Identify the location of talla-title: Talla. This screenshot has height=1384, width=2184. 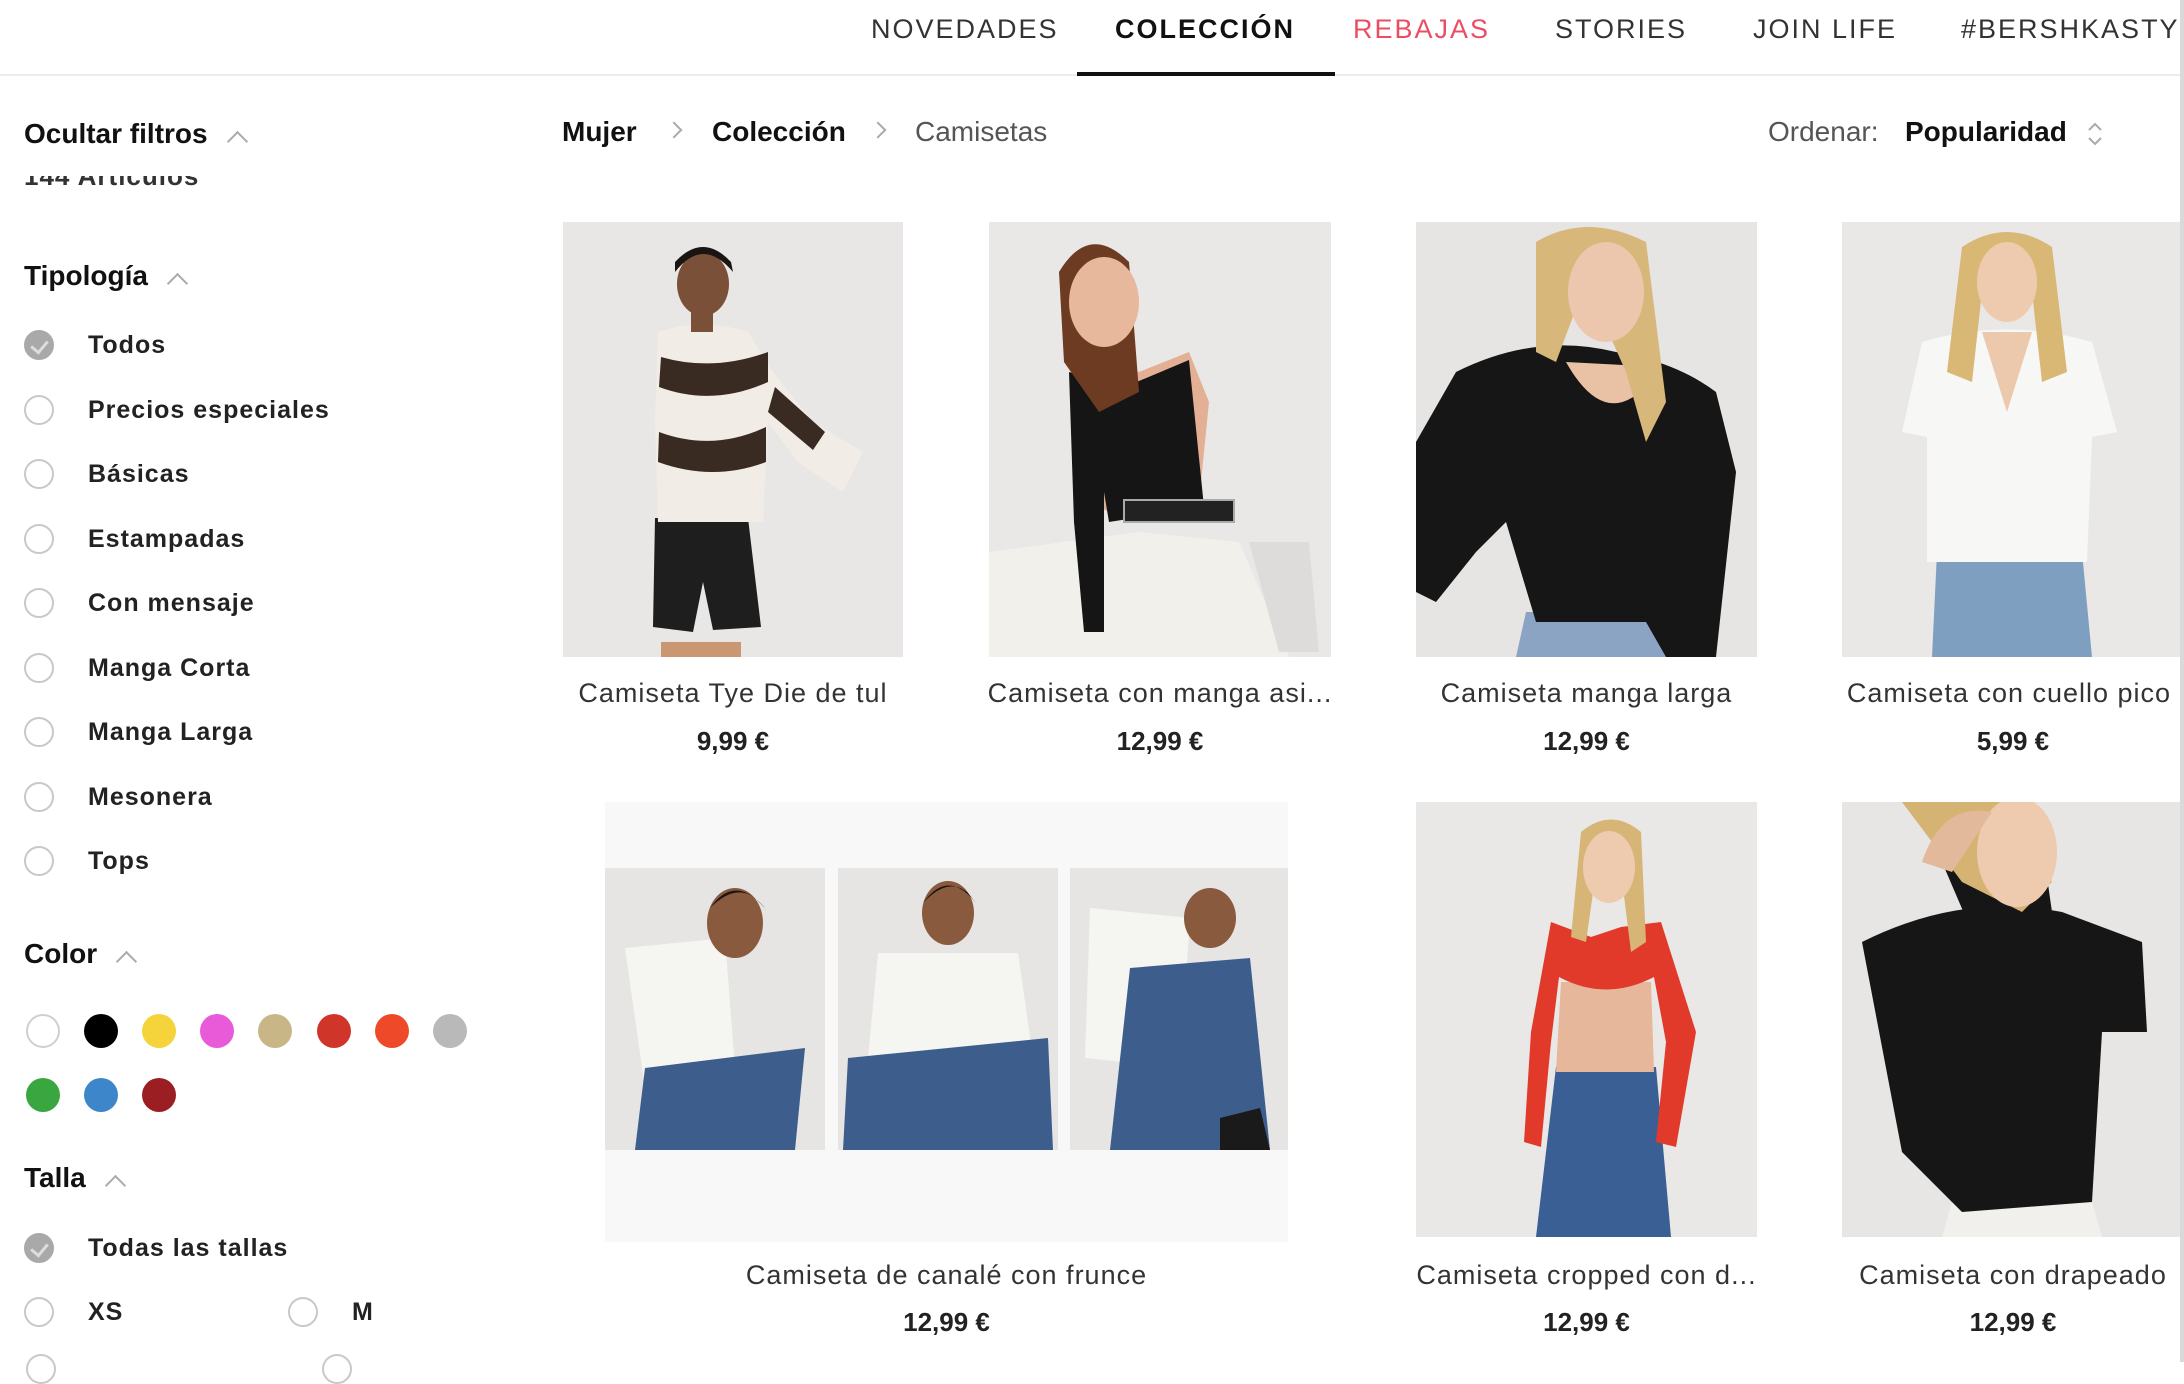
(55, 1177).